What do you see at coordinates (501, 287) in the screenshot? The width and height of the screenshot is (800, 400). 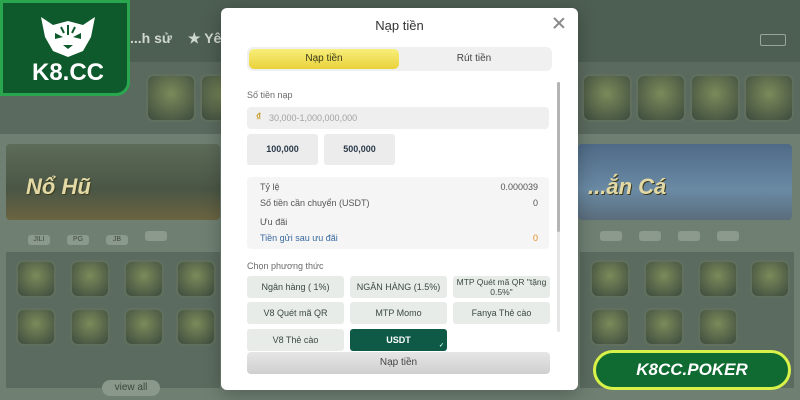 I see `method-mtp-qr: MTP Quét mã QR "tặng 0.5%"` at bounding box center [501, 287].